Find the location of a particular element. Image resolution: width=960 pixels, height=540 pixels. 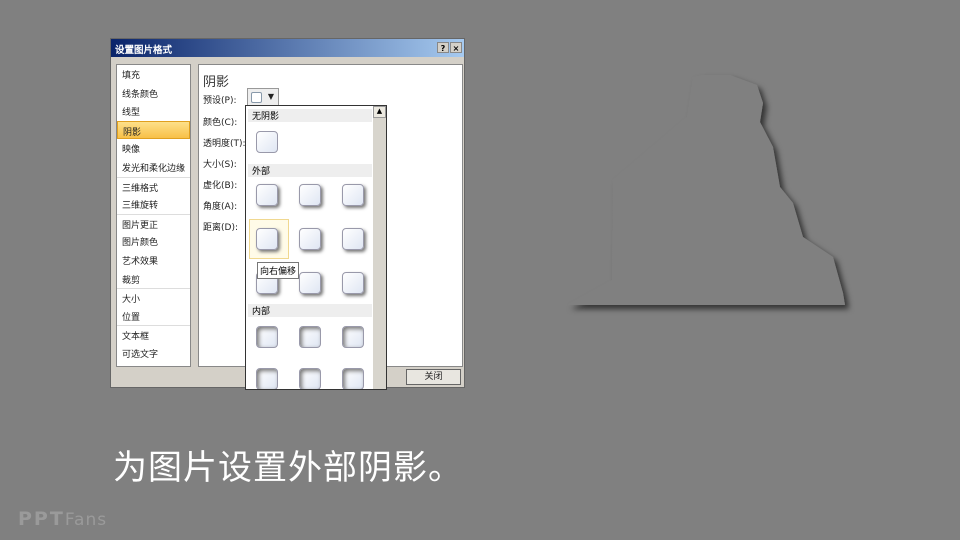

logo-ppt: PPT is located at coordinates (41, 519).